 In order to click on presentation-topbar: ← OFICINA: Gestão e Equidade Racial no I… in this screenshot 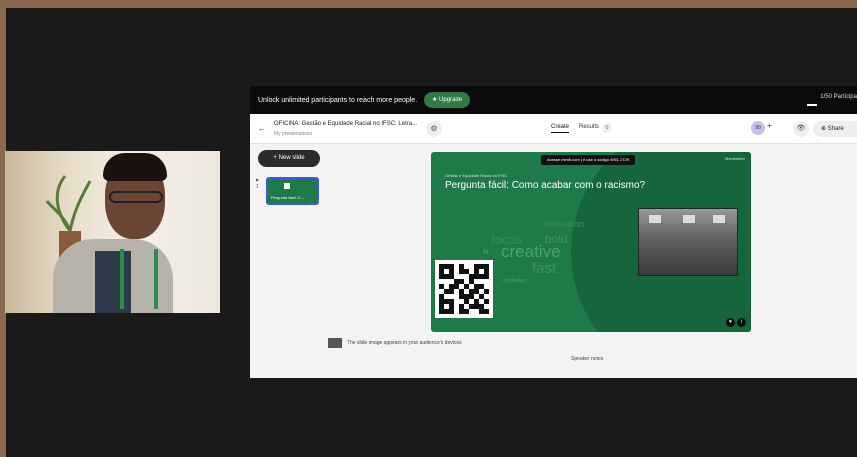, I will do `click(553, 129)`.